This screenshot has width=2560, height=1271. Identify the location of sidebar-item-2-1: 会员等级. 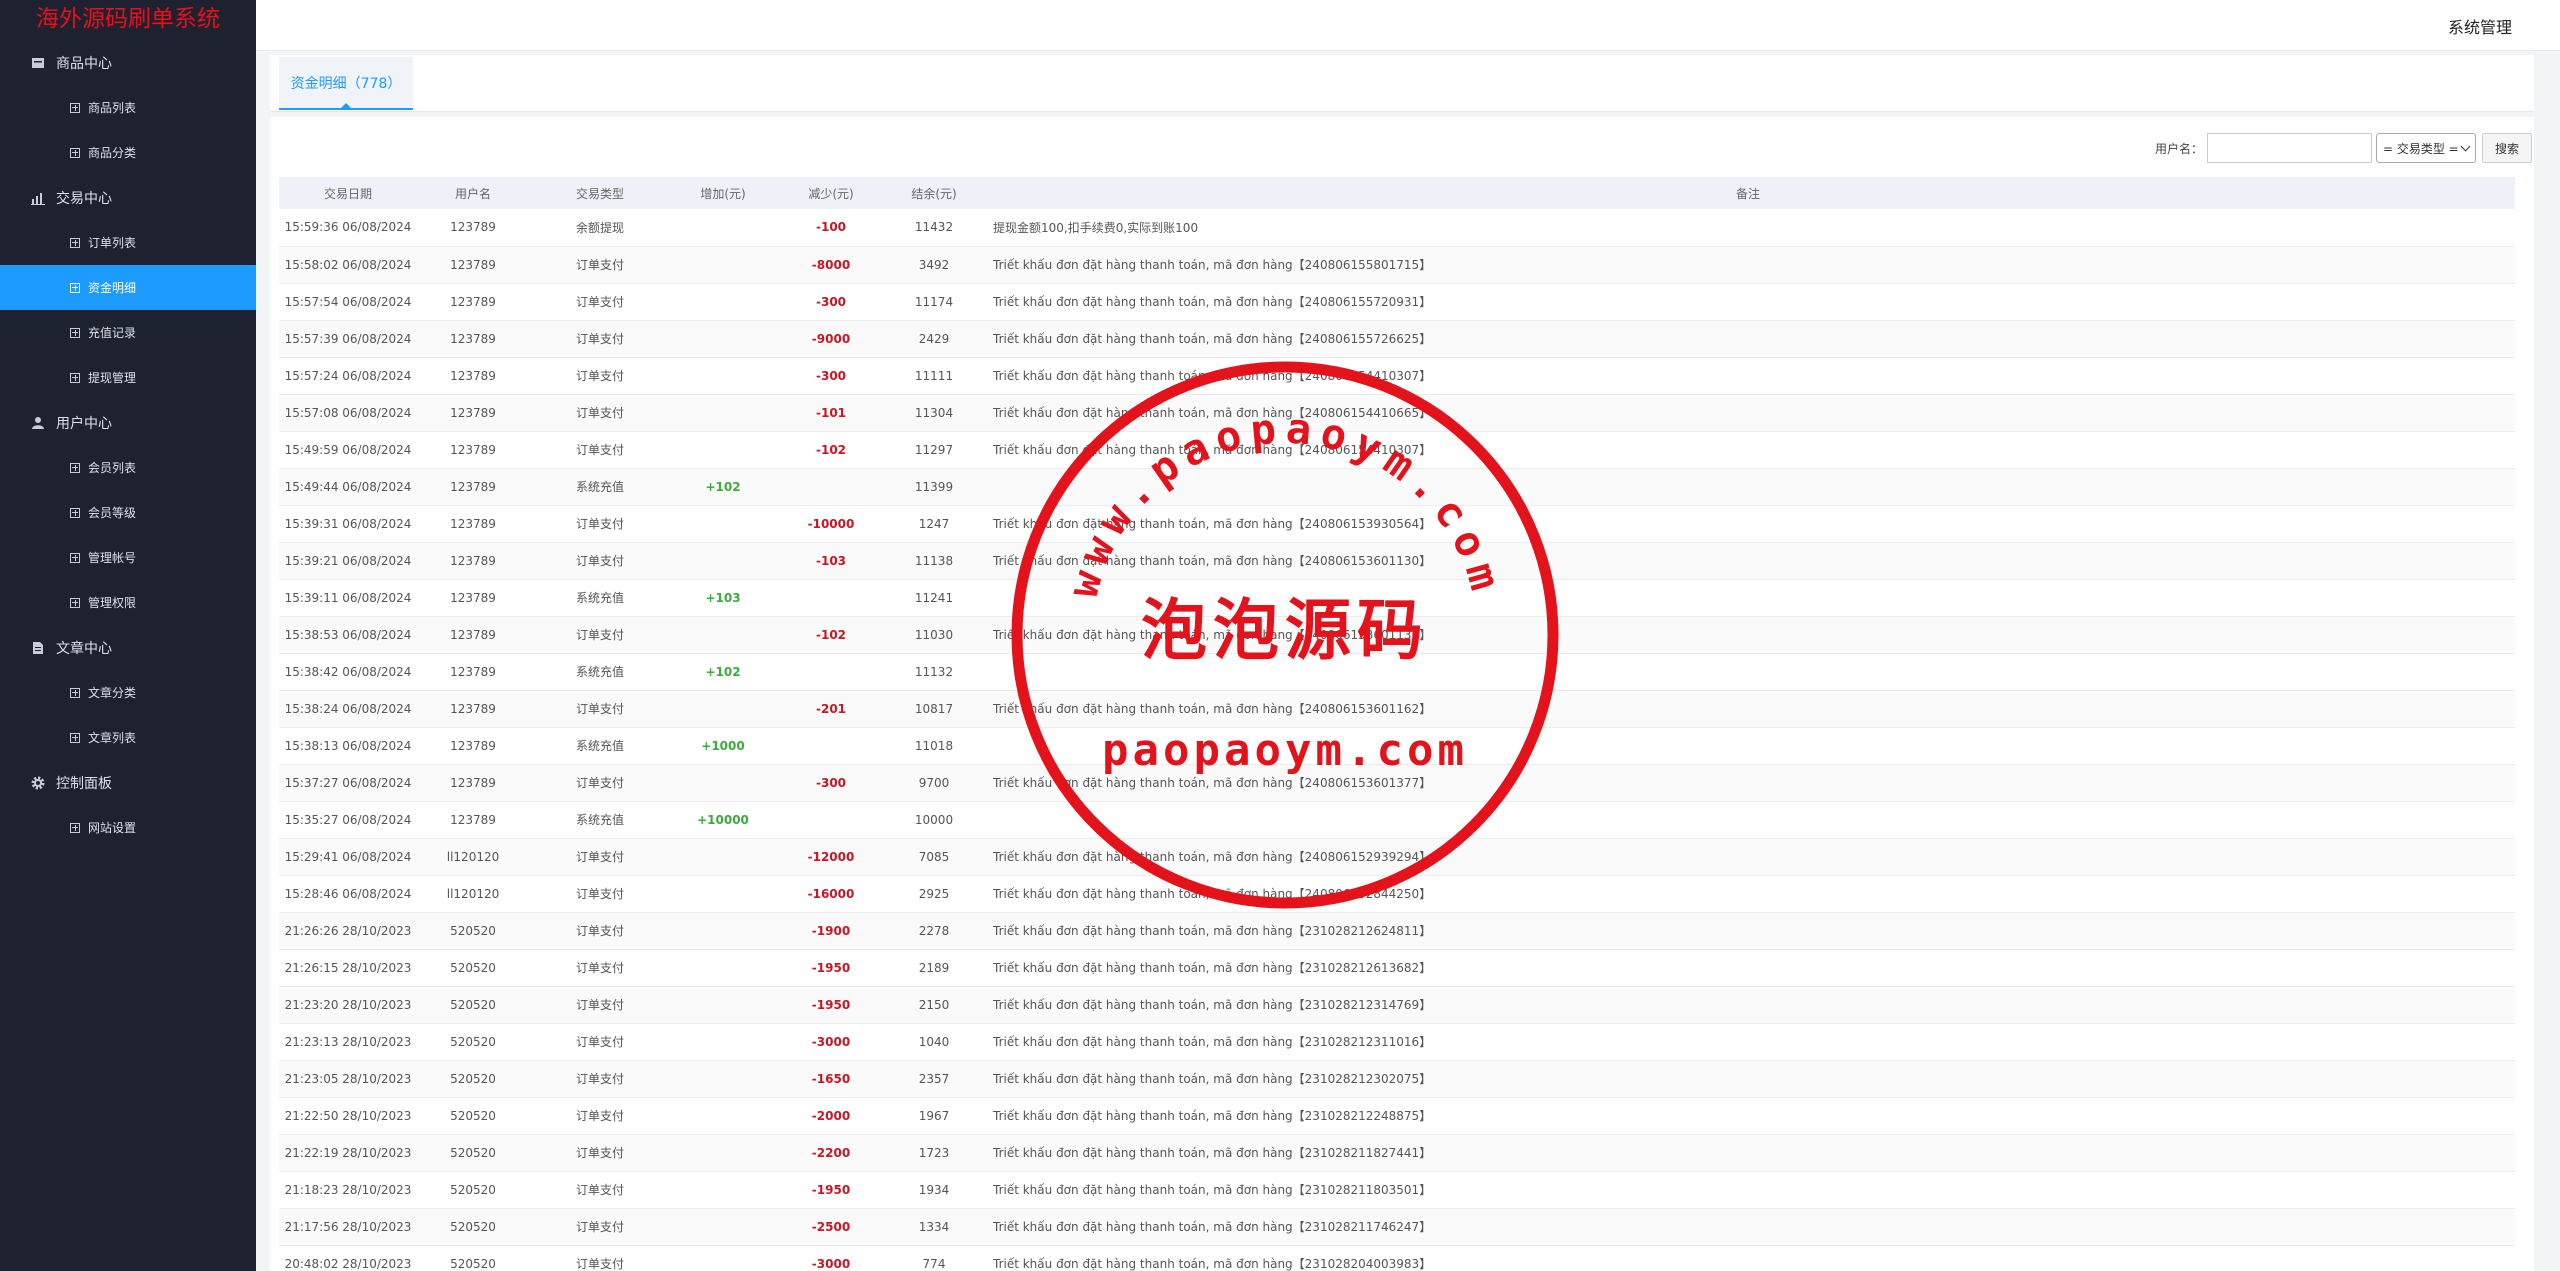
(128, 512).